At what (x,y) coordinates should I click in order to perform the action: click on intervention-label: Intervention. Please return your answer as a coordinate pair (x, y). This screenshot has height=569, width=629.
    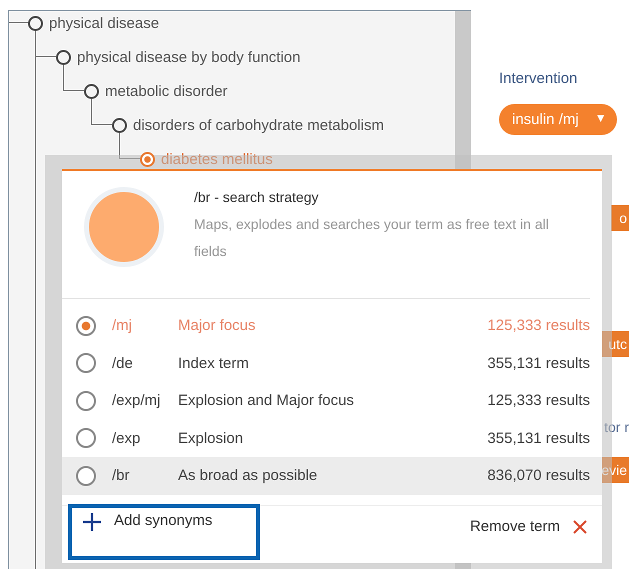
    Looking at the image, I should click on (538, 78).